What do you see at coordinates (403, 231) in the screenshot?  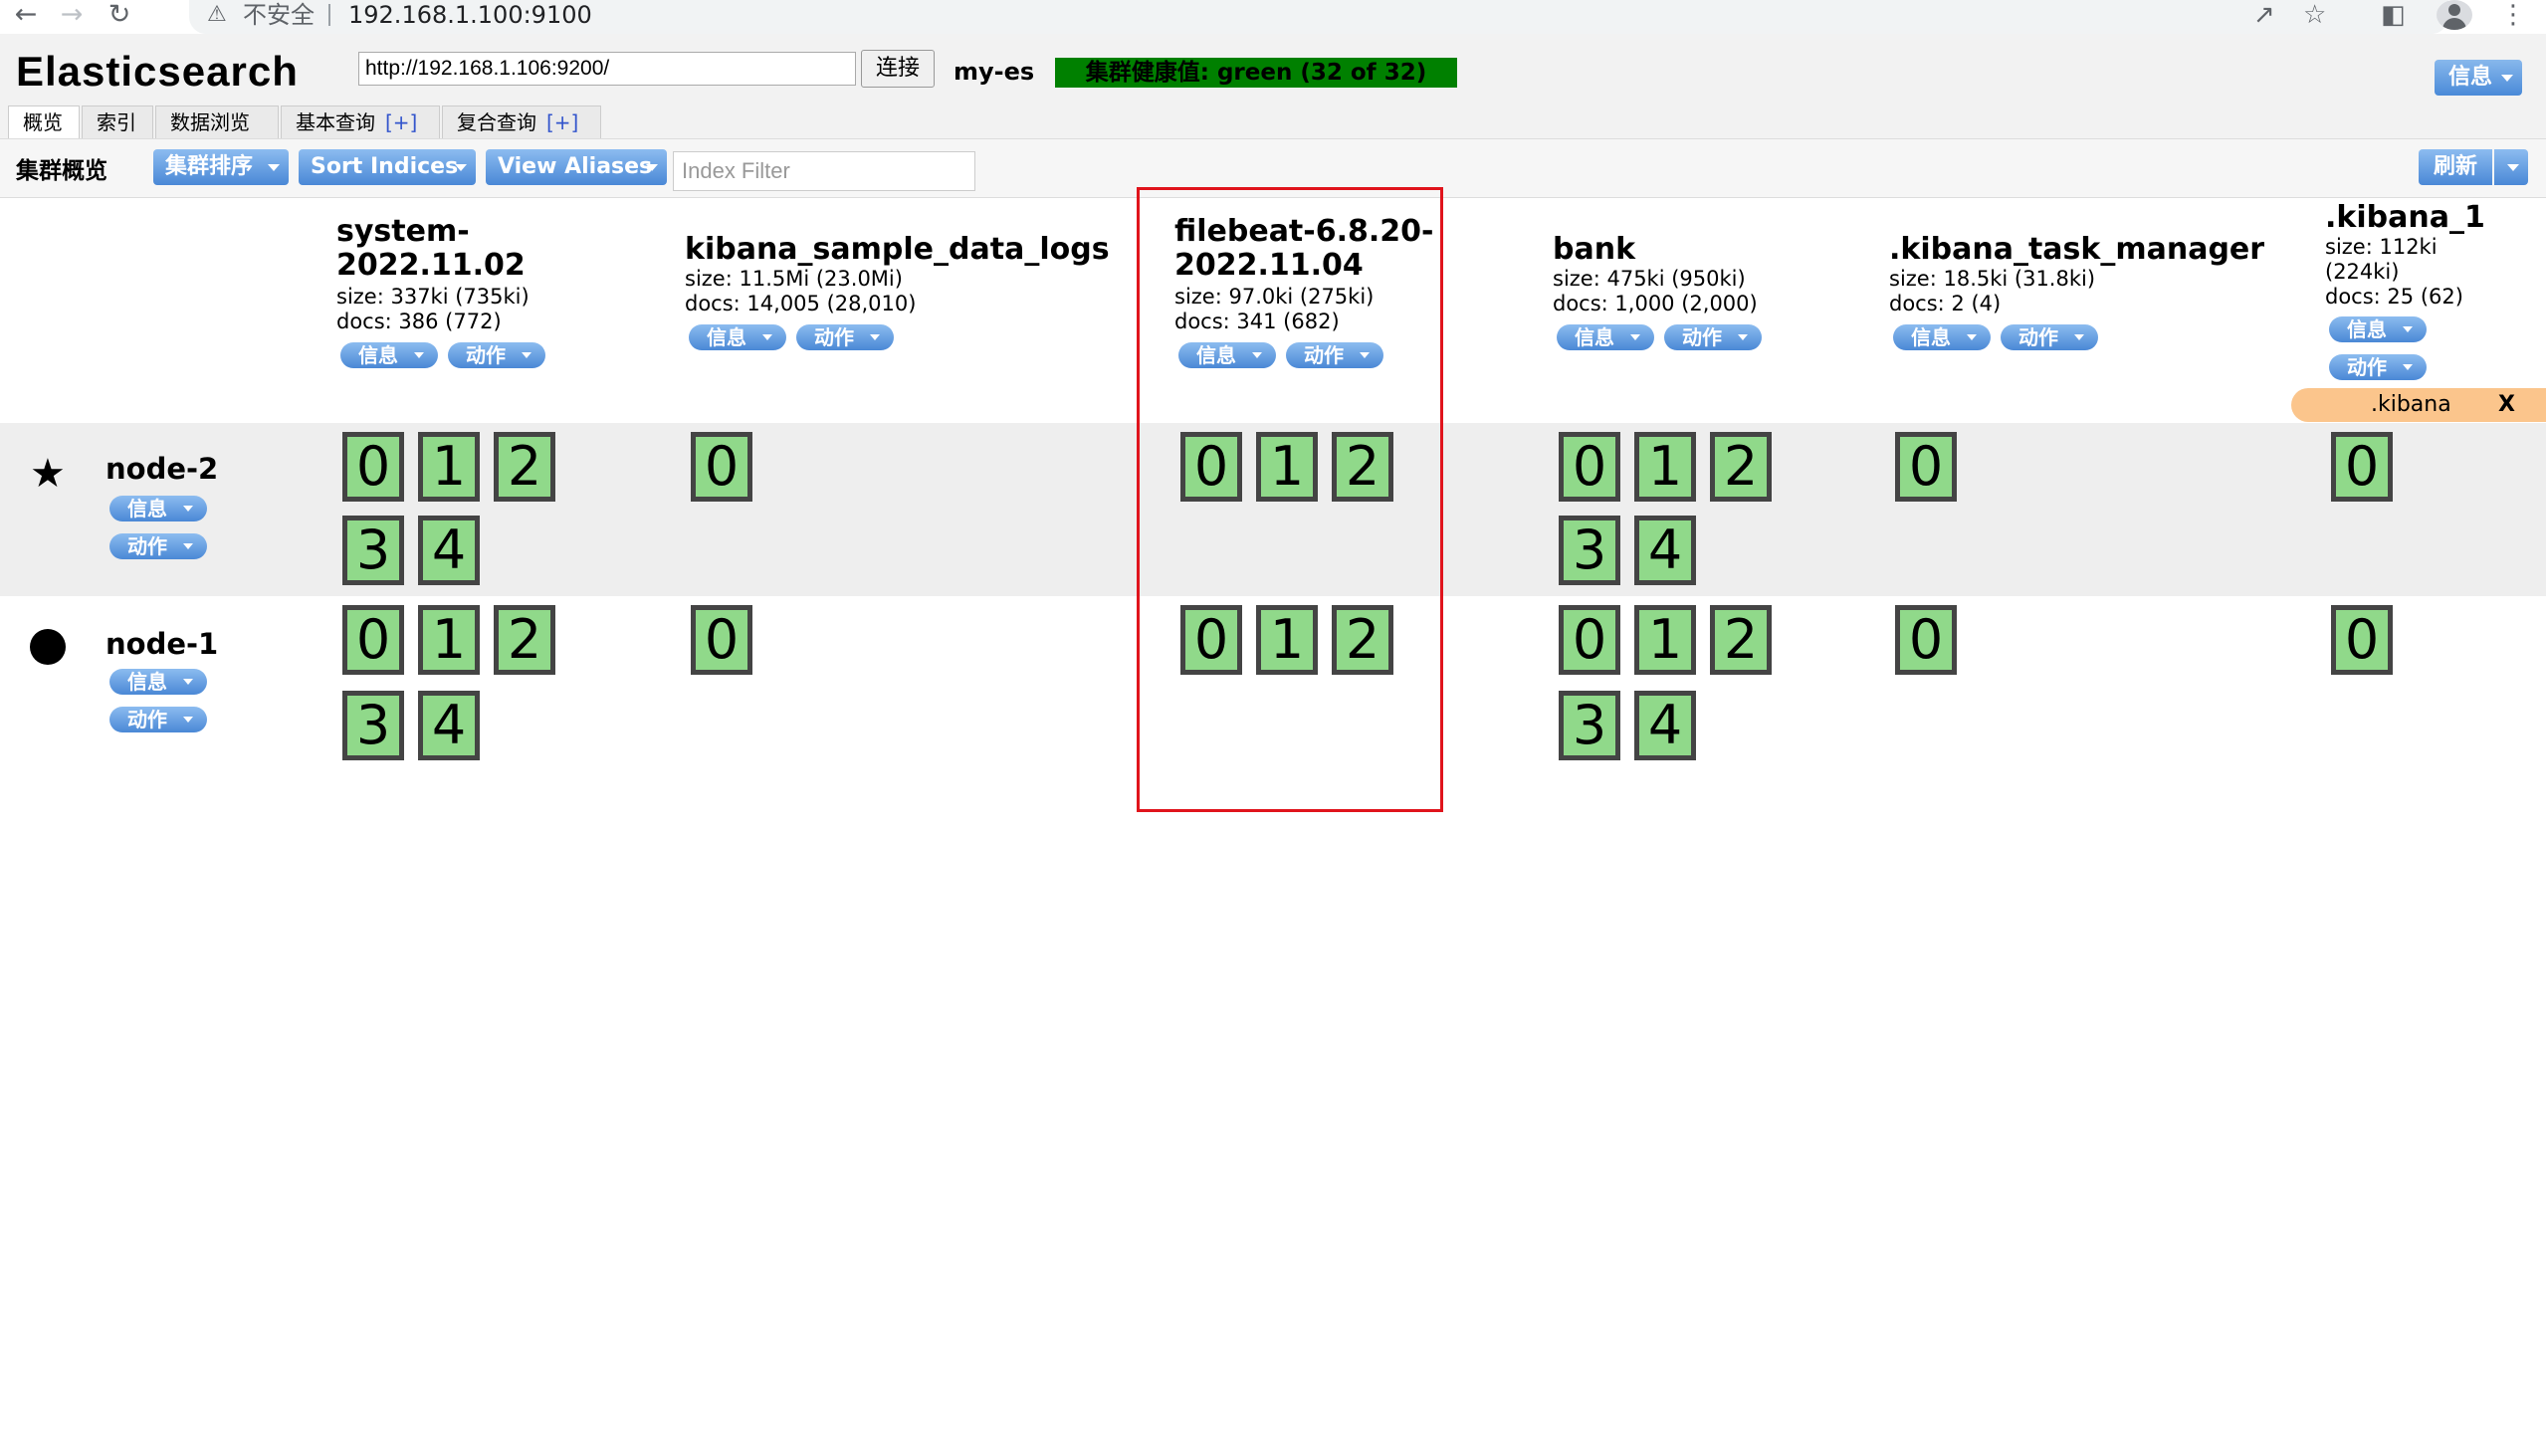 I see `index-name-line: system-` at bounding box center [403, 231].